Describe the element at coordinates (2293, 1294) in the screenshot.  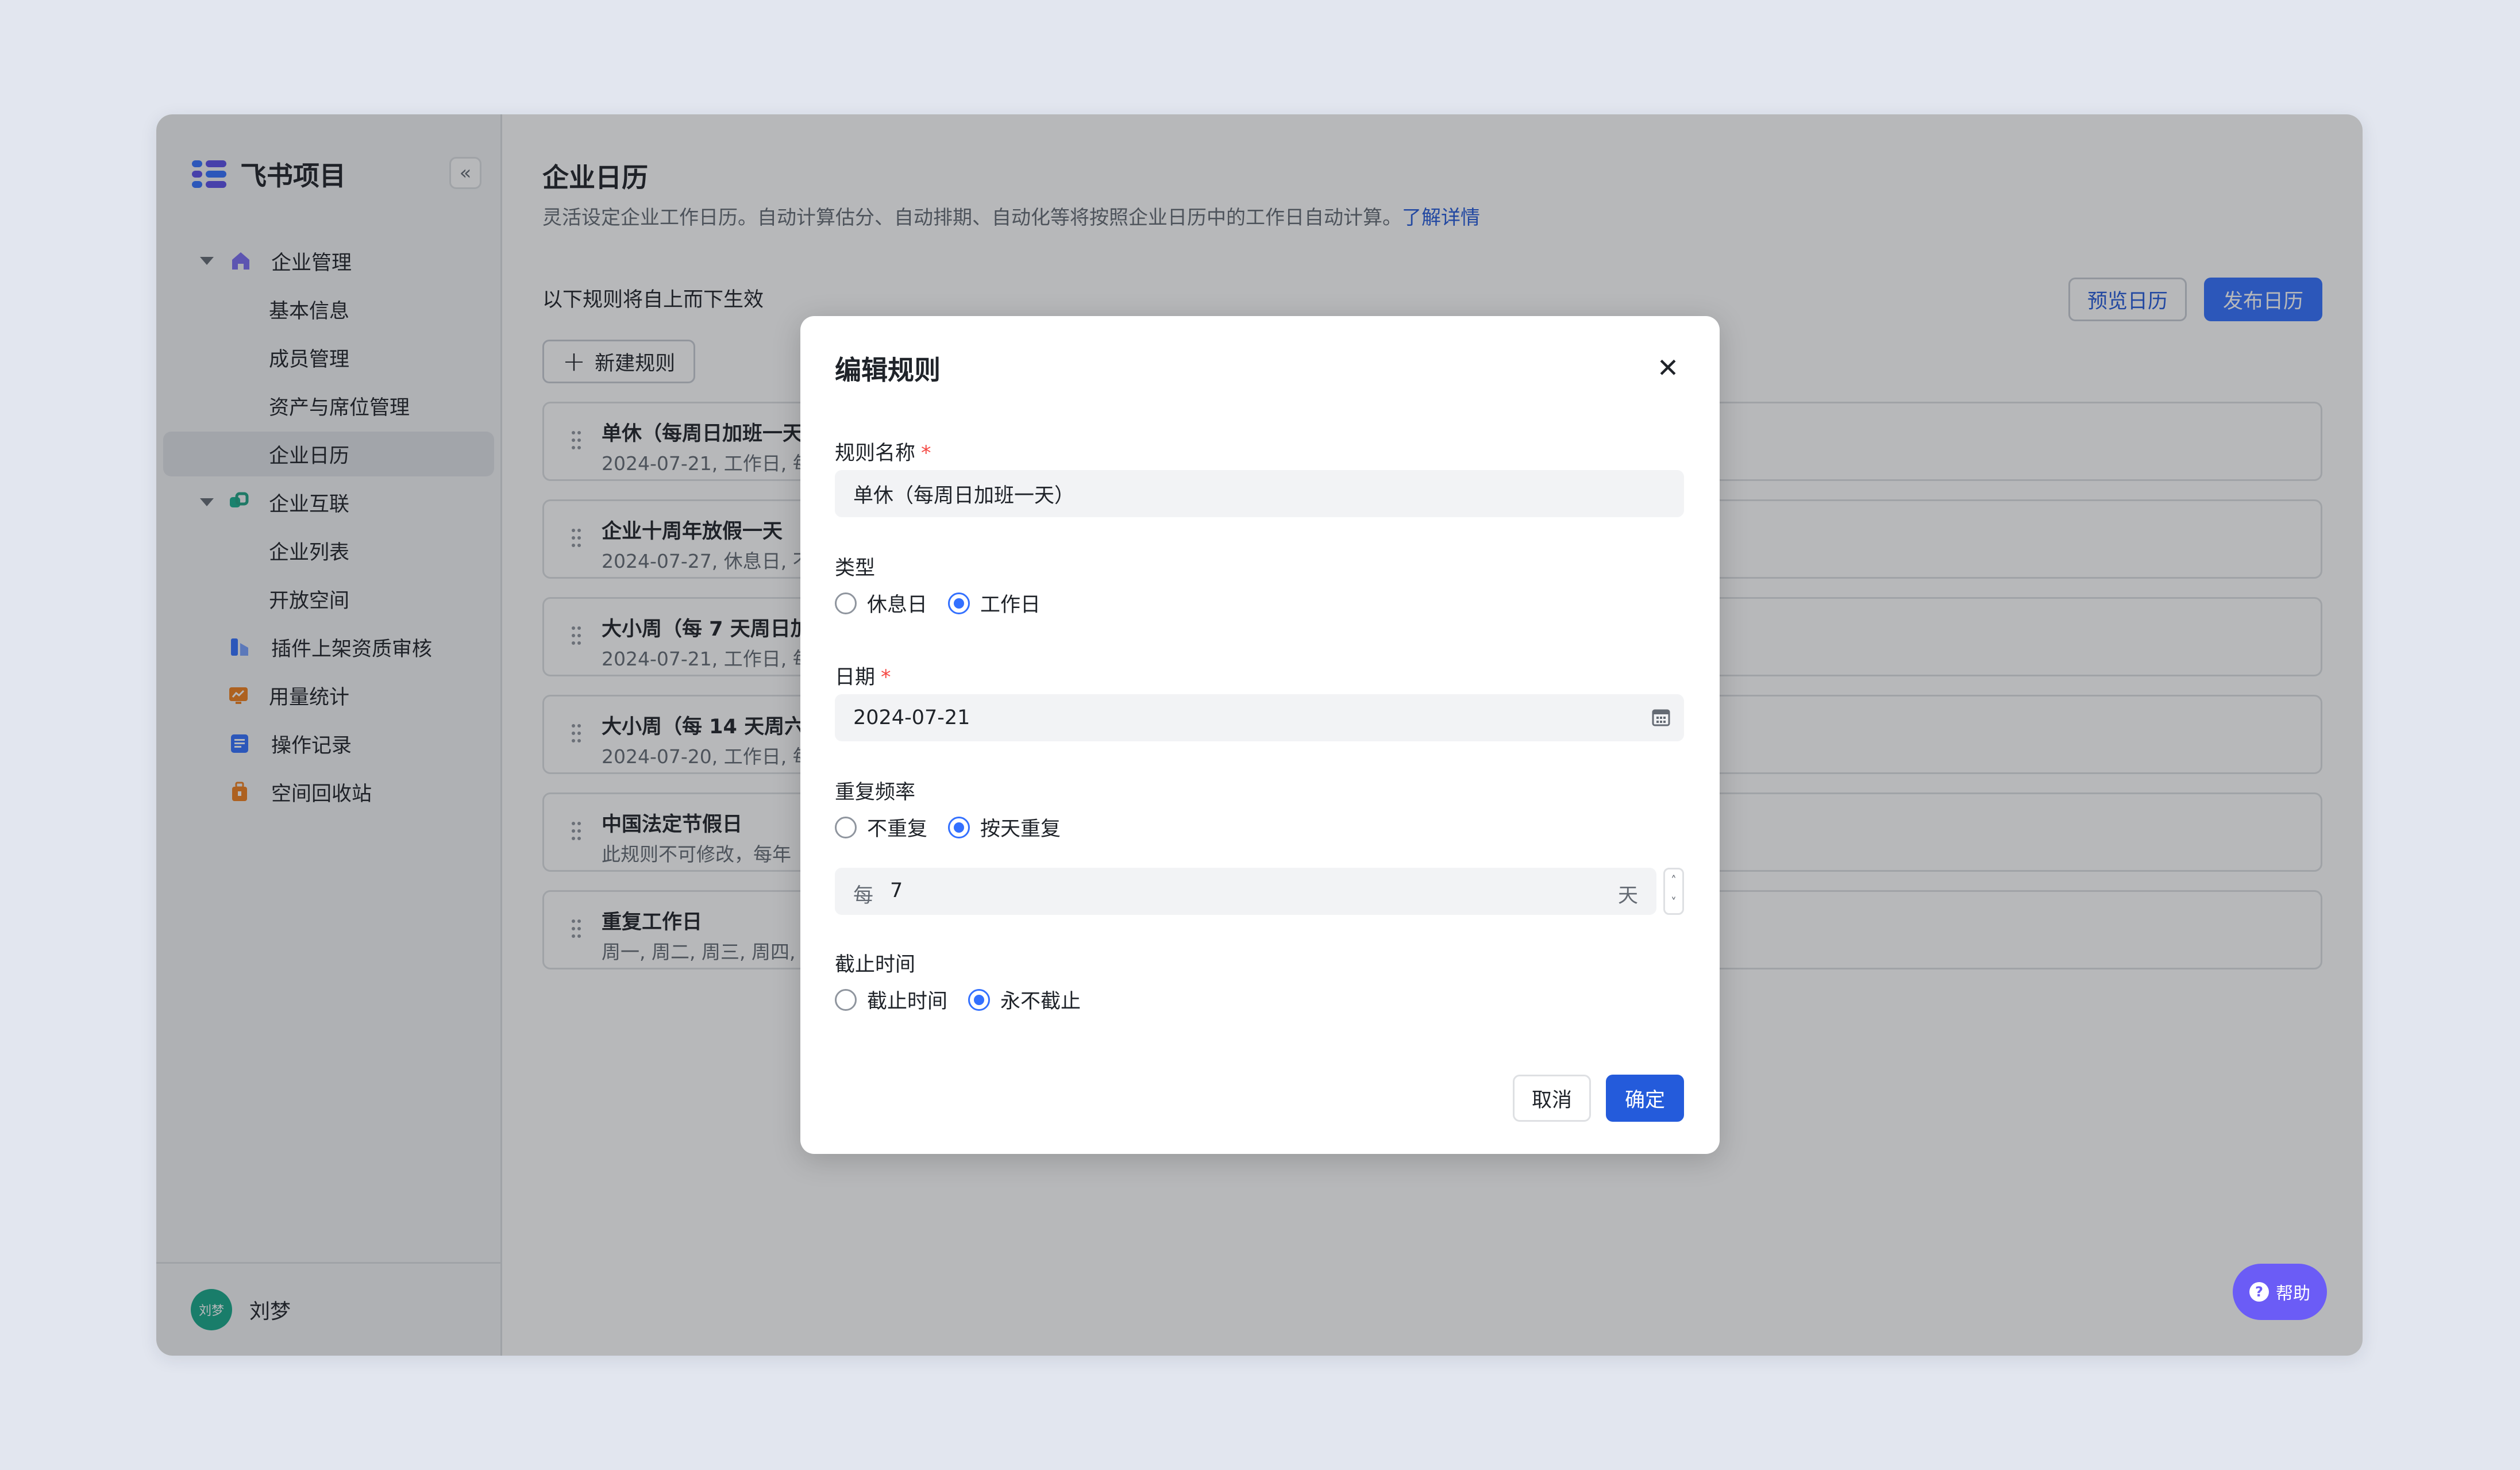
I see `help-label: 帮助` at that location.